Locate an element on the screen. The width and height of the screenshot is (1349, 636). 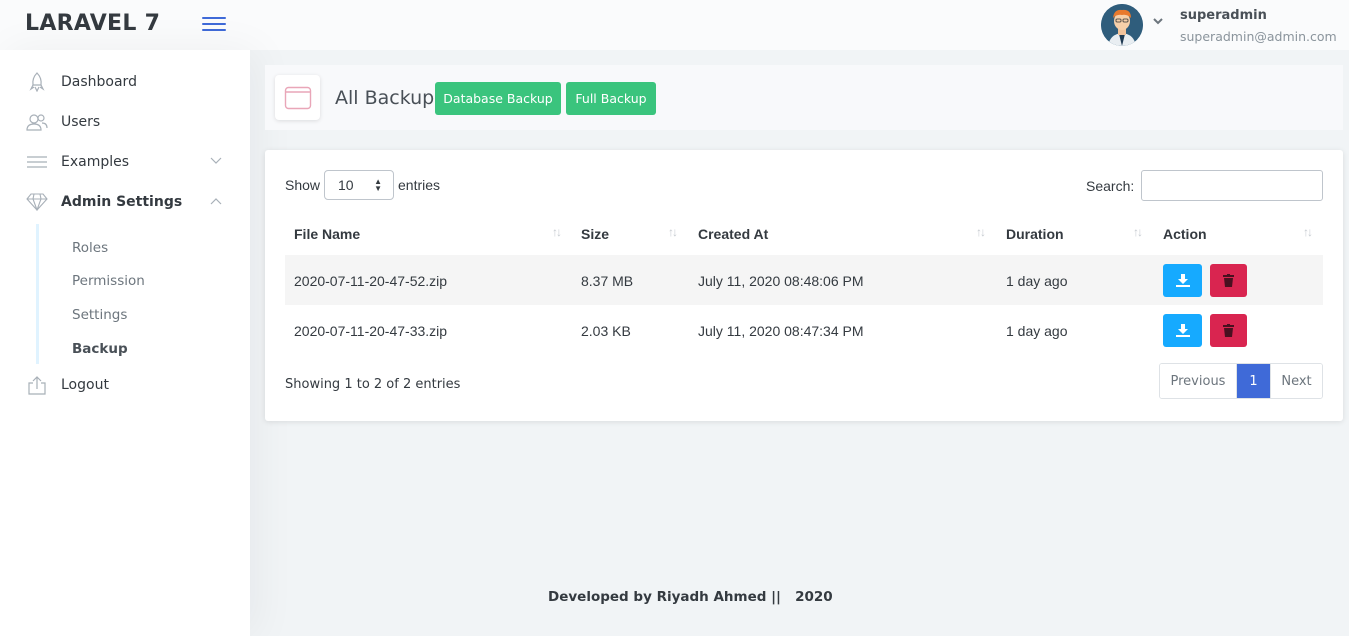
full-backup-button: Full Backup is located at coordinates (611, 98).